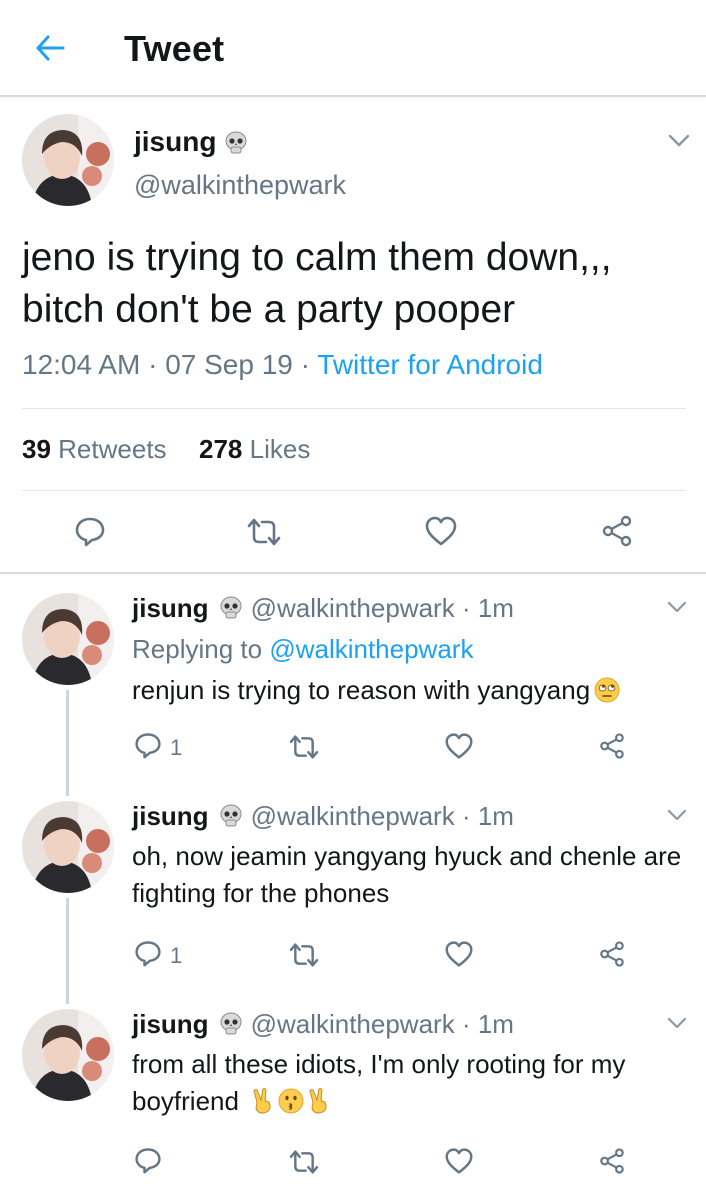 This screenshot has width=706, height=1200. Describe the element at coordinates (353, 573) in the screenshot. I see `section-divider` at that location.